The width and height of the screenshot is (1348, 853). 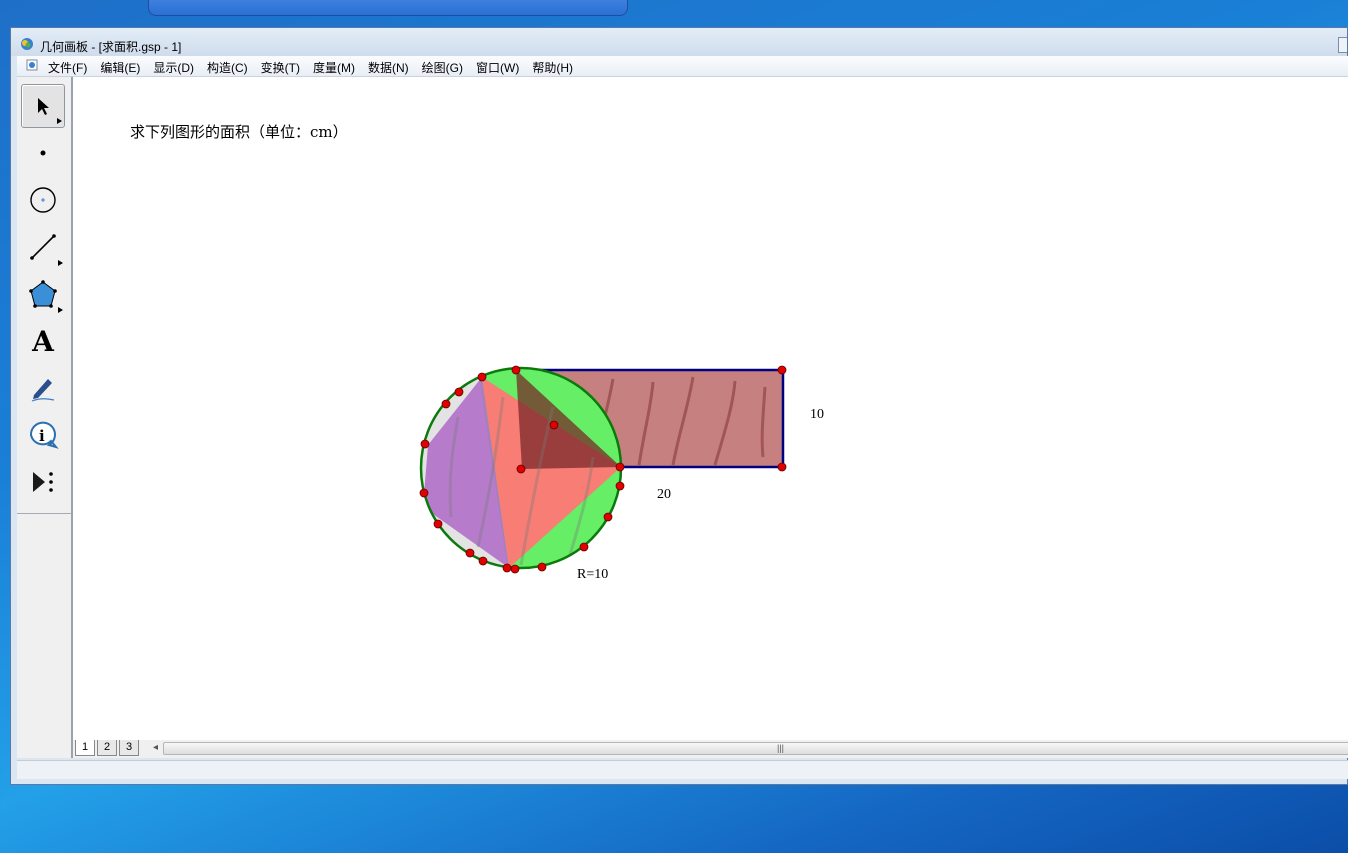 What do you see at coordinates (111, 47) in the screenshot?
I see `window-title: 几何画板 - [求面积.gsp - 1]` at bounding box center [111, 47].